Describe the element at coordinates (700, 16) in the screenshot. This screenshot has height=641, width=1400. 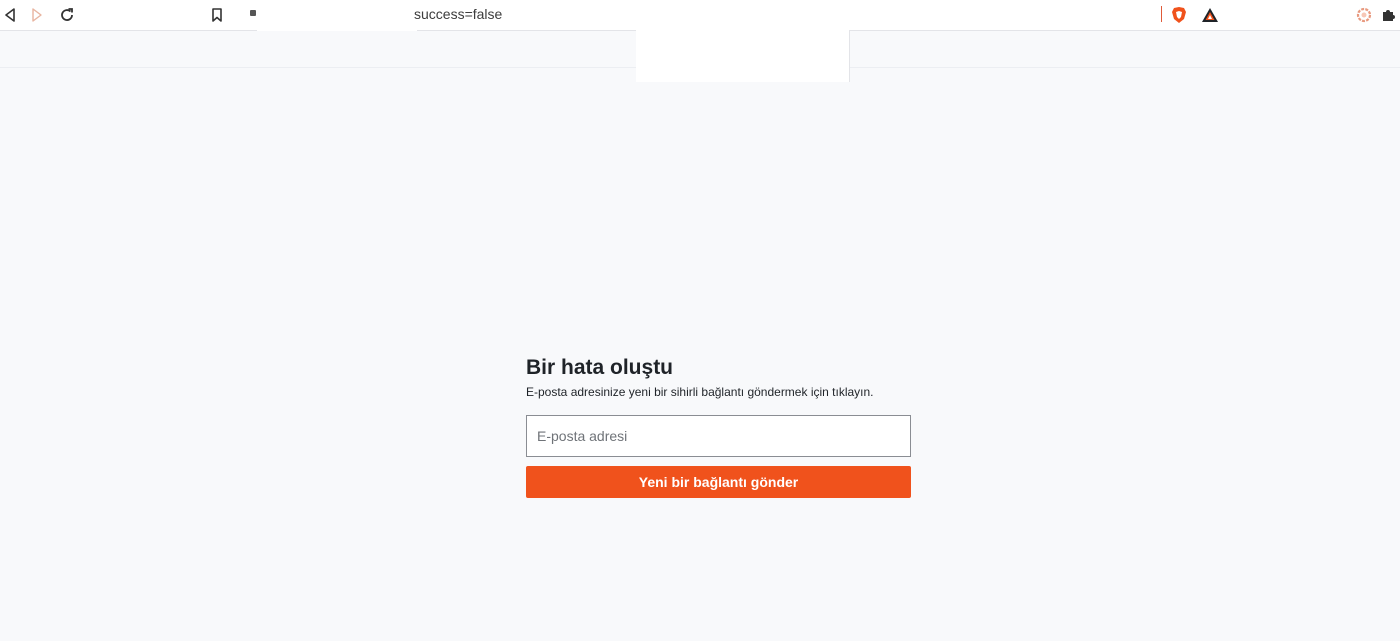
I see `browser-toolbar: success=false` at that location.